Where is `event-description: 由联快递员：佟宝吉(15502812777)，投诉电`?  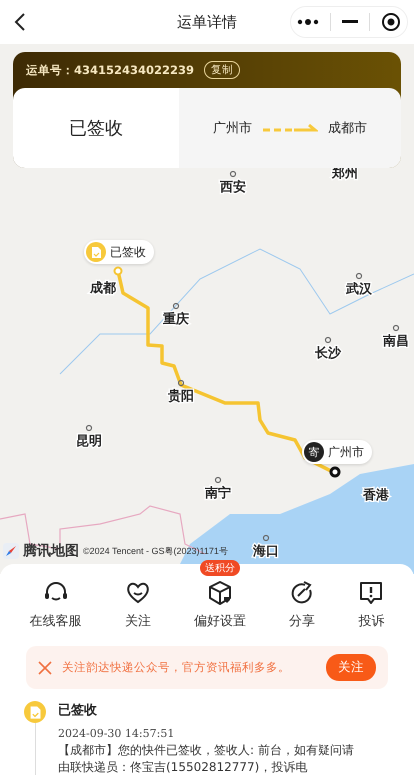
event-description: 由联快递员：佟宝吉(15502812777)，投诉电 is located at coordinates (183, 767).